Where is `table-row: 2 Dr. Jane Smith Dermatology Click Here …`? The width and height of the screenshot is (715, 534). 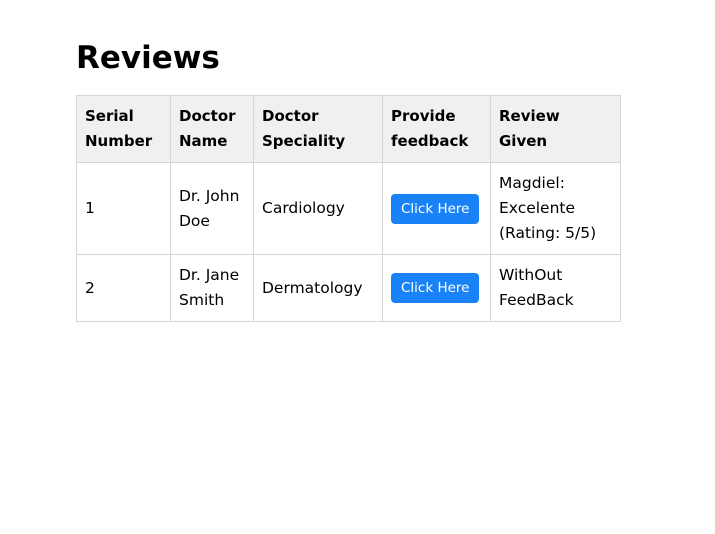 table-row: 2 Dr. Jane Smith Dermatology Click Here … is located at coordinates (348, 288).